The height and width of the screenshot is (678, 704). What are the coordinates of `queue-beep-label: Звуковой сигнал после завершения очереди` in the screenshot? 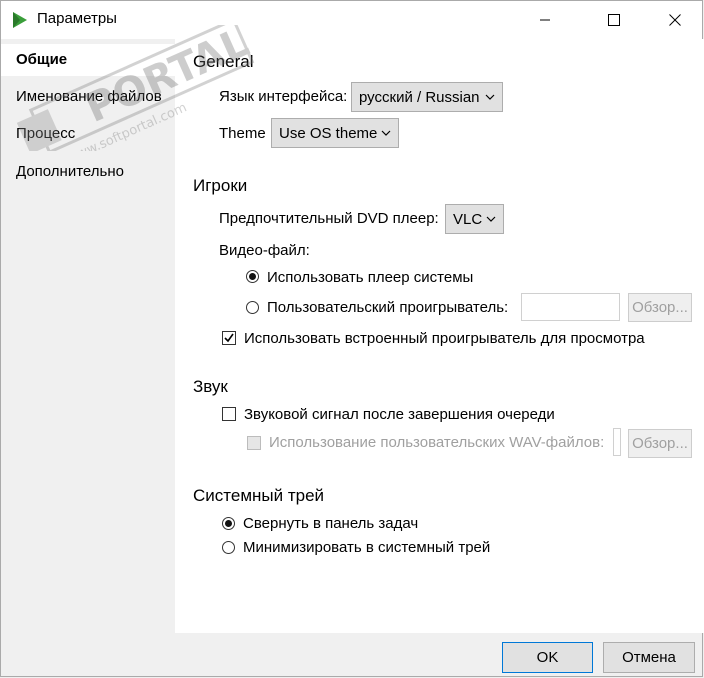 It's located at (399, 414).